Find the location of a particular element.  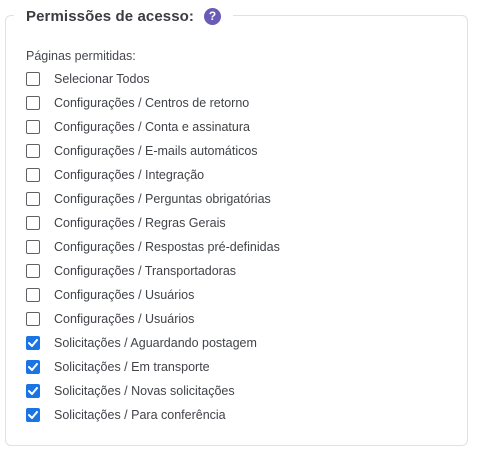

list-item: Configurações / Regras Gerais is located at coordinates (153, 223).